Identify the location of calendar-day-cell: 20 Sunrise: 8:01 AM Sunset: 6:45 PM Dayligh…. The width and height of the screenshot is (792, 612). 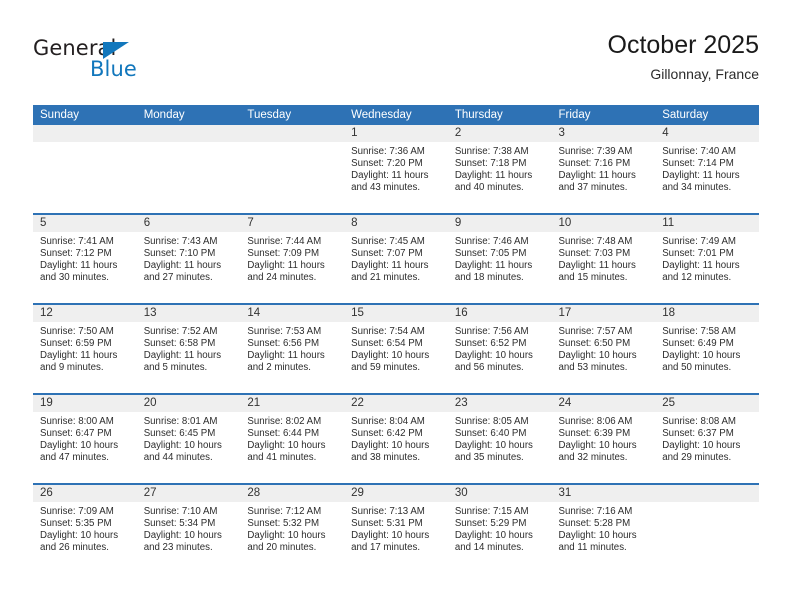
(188, 438).